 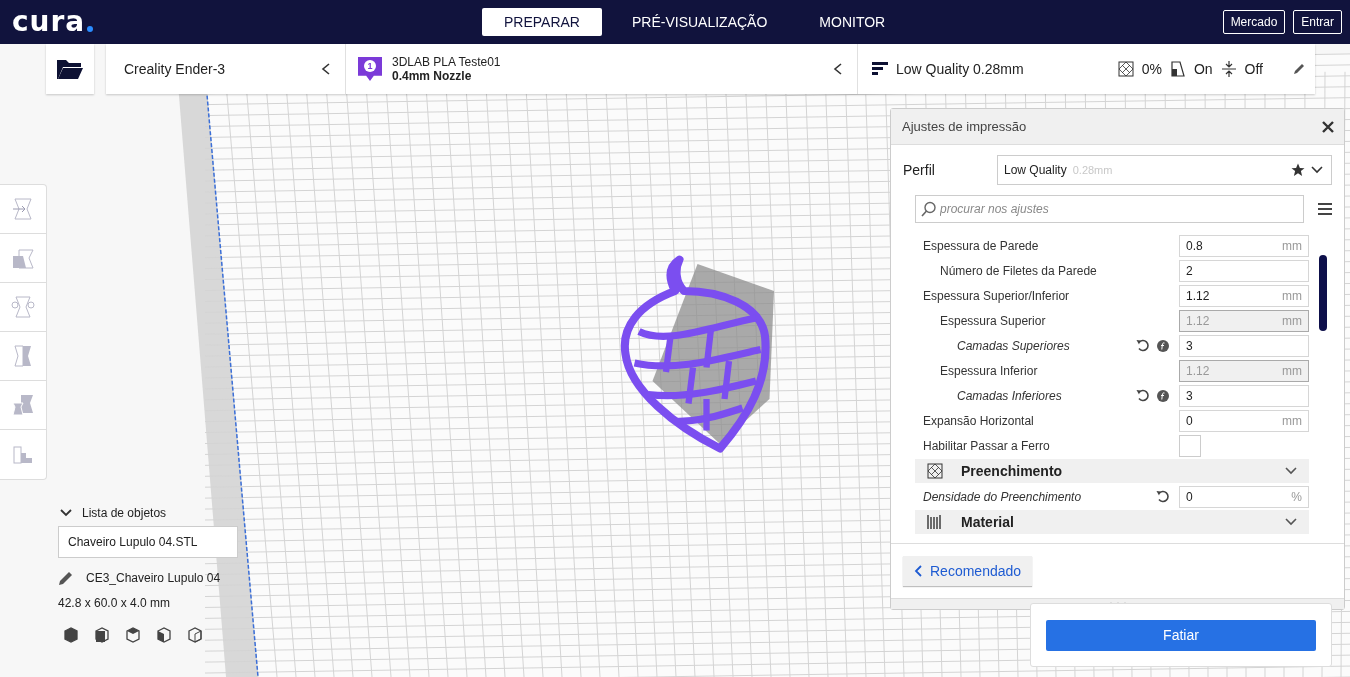 I want to click on material-selector: 1 3DLAB PLA Teste01 0.4mm Nozzle, so click(x=602, y=69).